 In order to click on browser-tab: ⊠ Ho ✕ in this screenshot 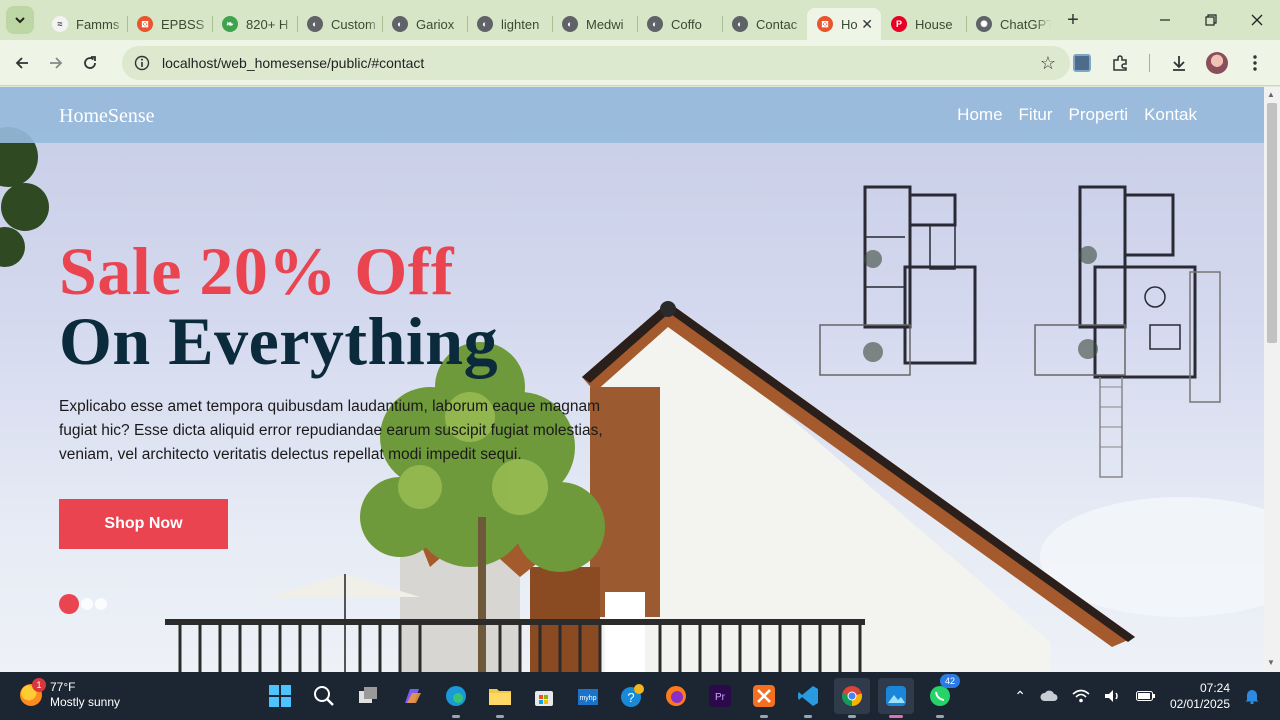, I will do `click(844, 24)`.